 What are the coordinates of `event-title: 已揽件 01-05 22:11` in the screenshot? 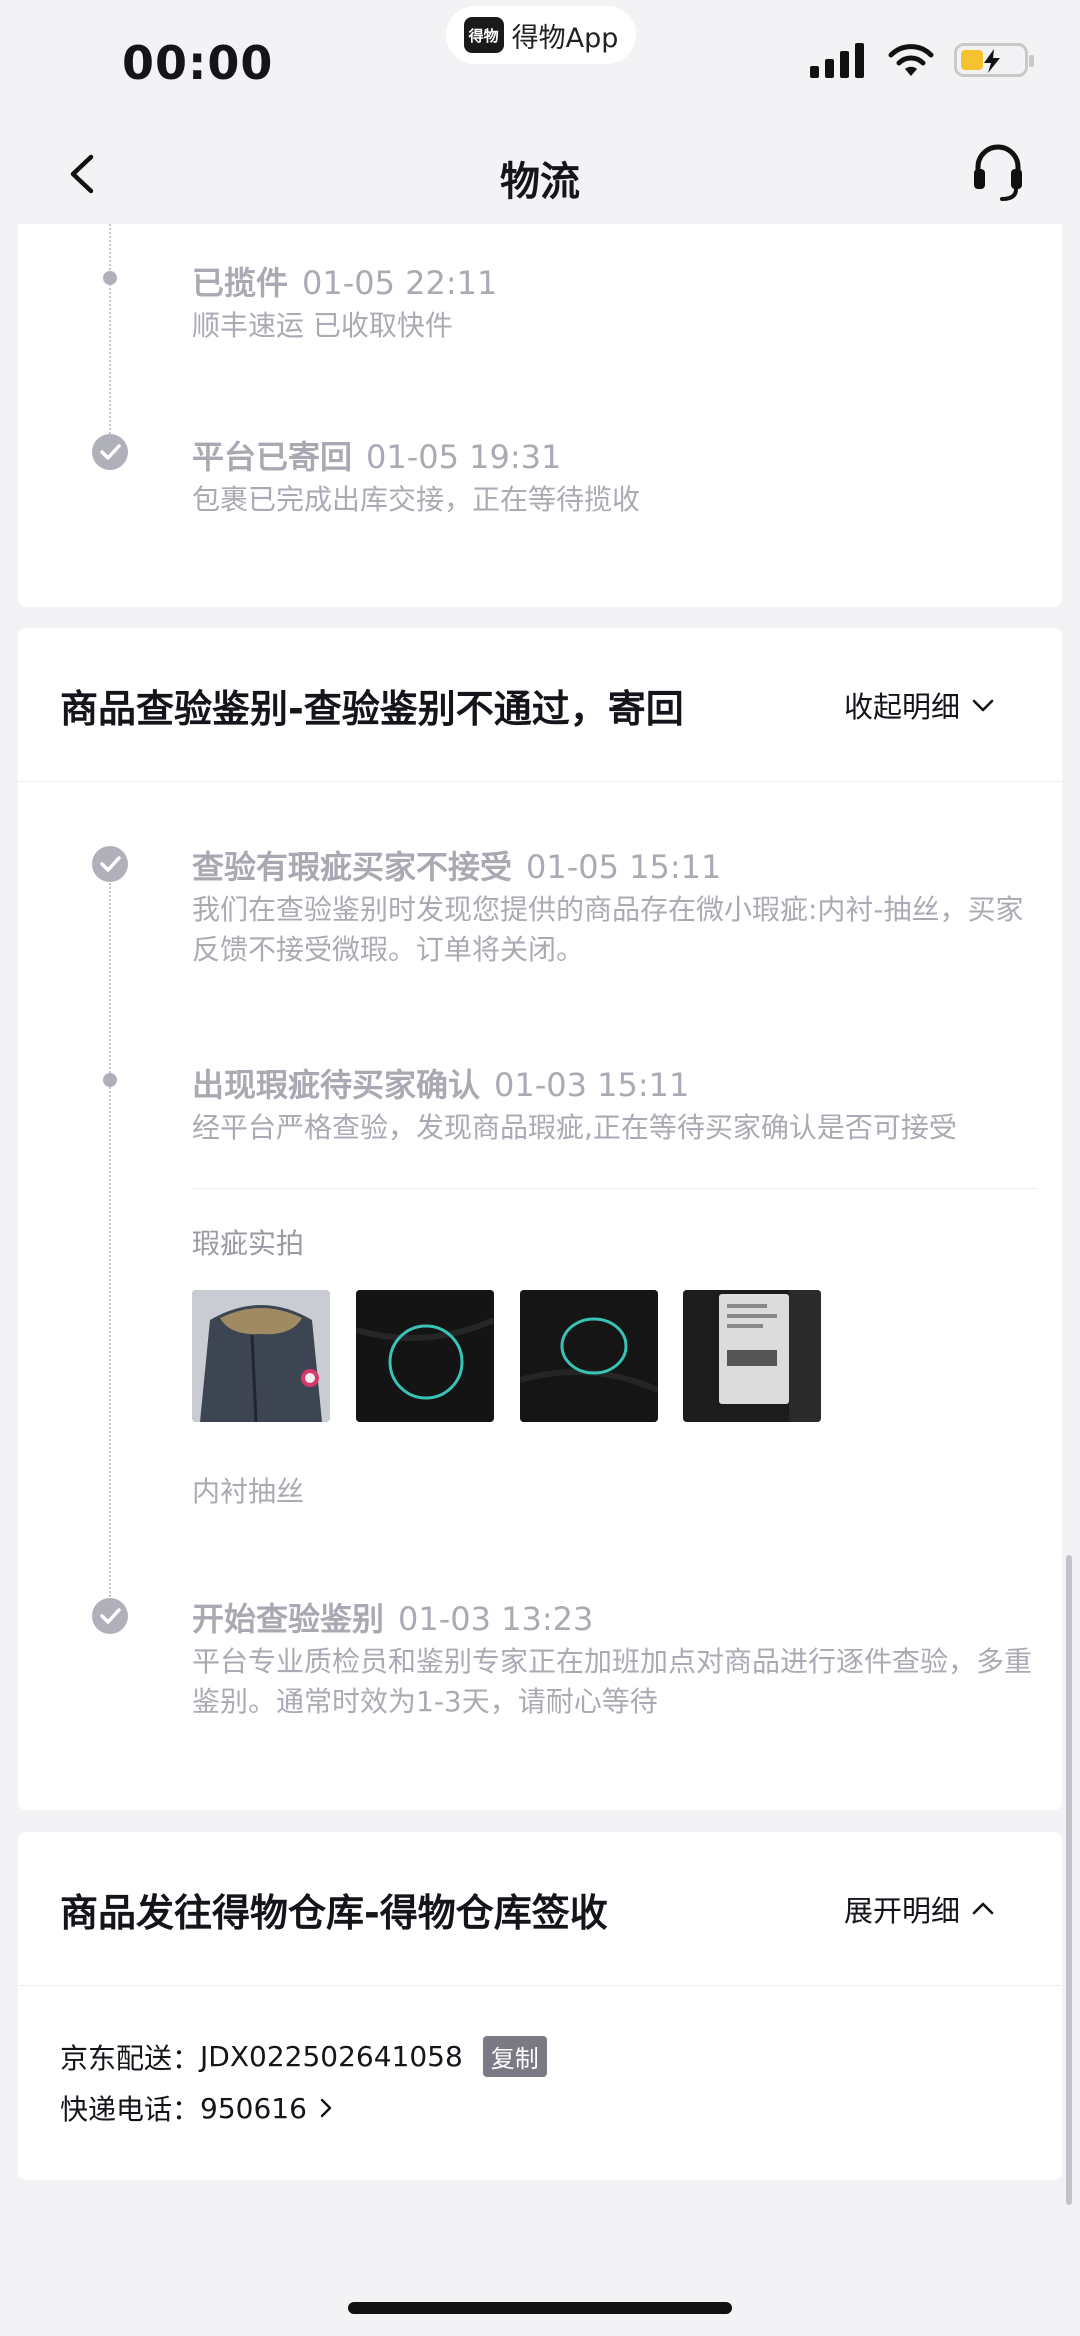 It's located at (345, 283).